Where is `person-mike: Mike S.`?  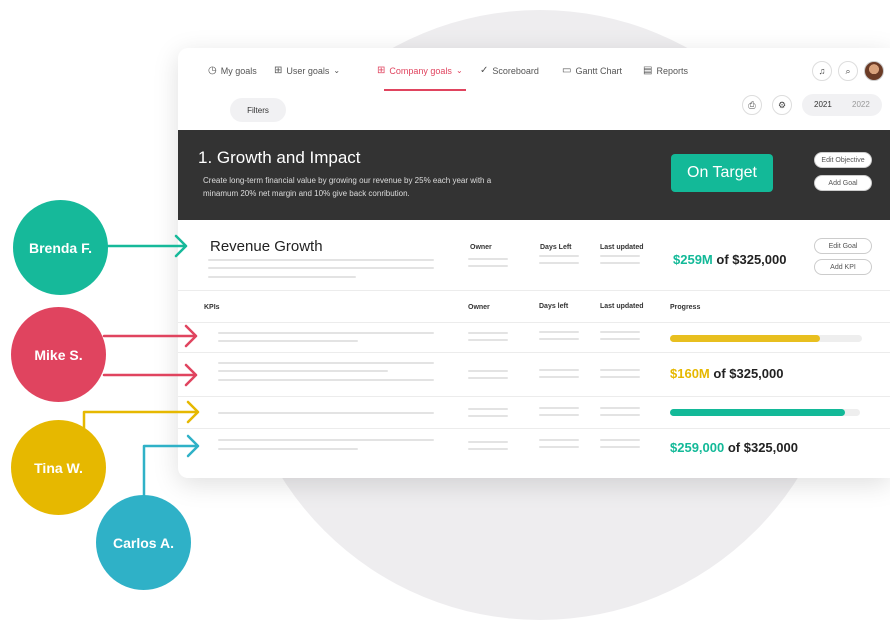
person-mike: Mike S. is located at coordinates (58, 354).